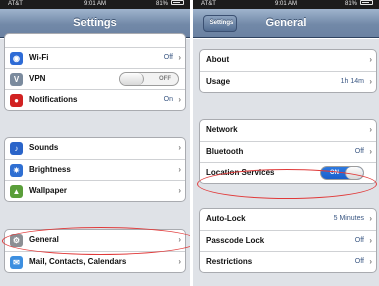 This screenshot has height=286, width=379. Describe the element at coordinates (288, 130) in the screenshot. I see `list-item-network: Network ›` at that location.